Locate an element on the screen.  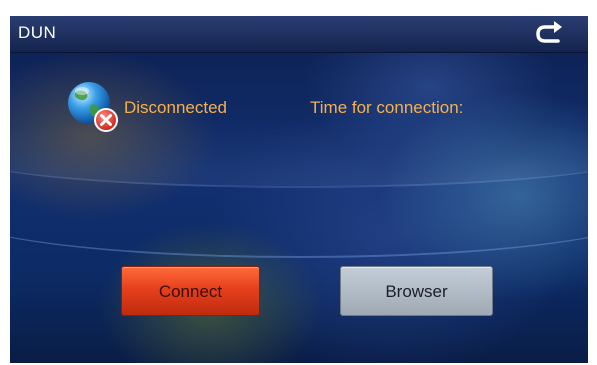
back-button is located at coordinates (549, 34).